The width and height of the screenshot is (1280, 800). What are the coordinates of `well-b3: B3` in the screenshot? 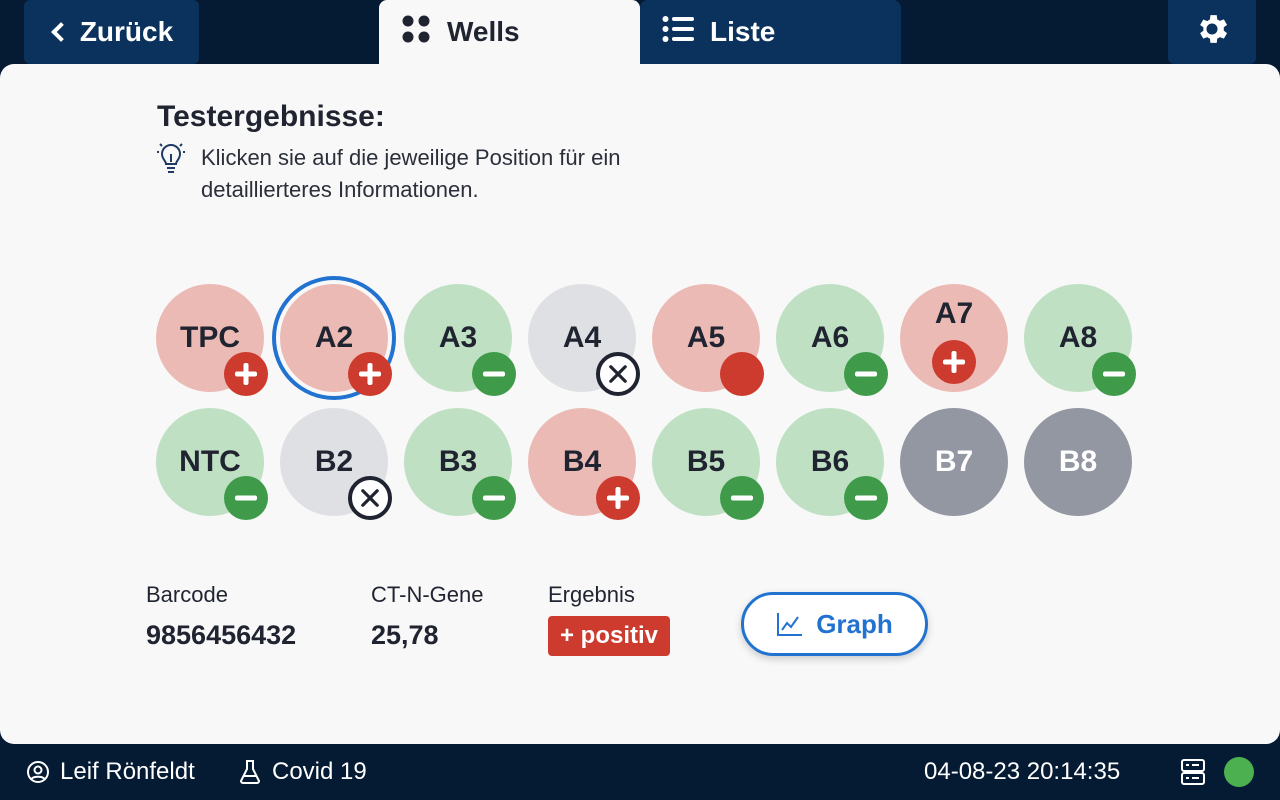 It's located at (460, 464).